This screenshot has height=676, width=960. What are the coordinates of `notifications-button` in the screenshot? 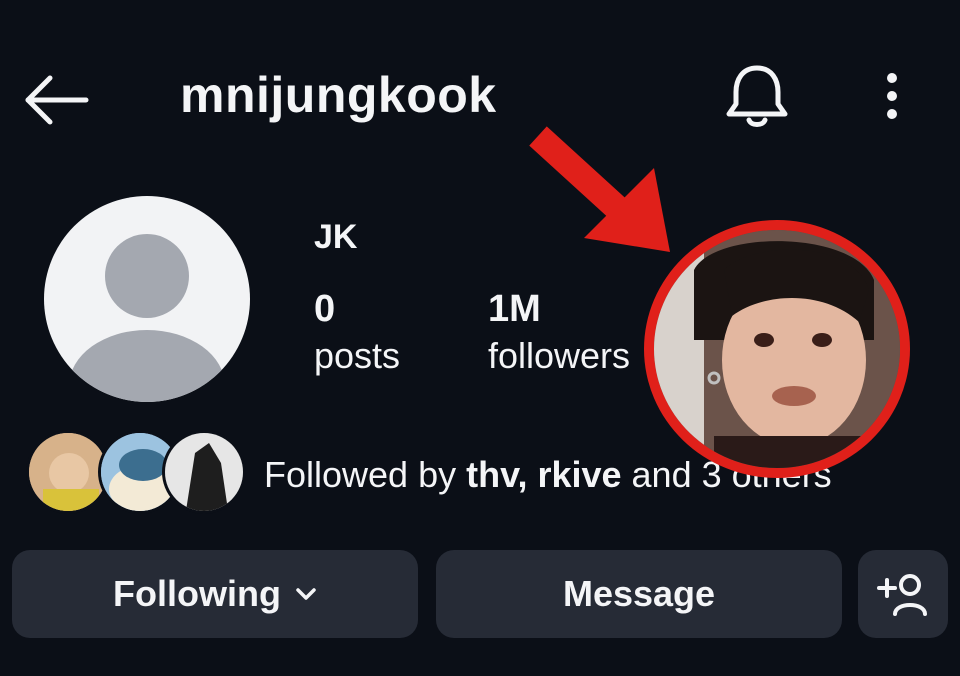 It's located at (757, 96).